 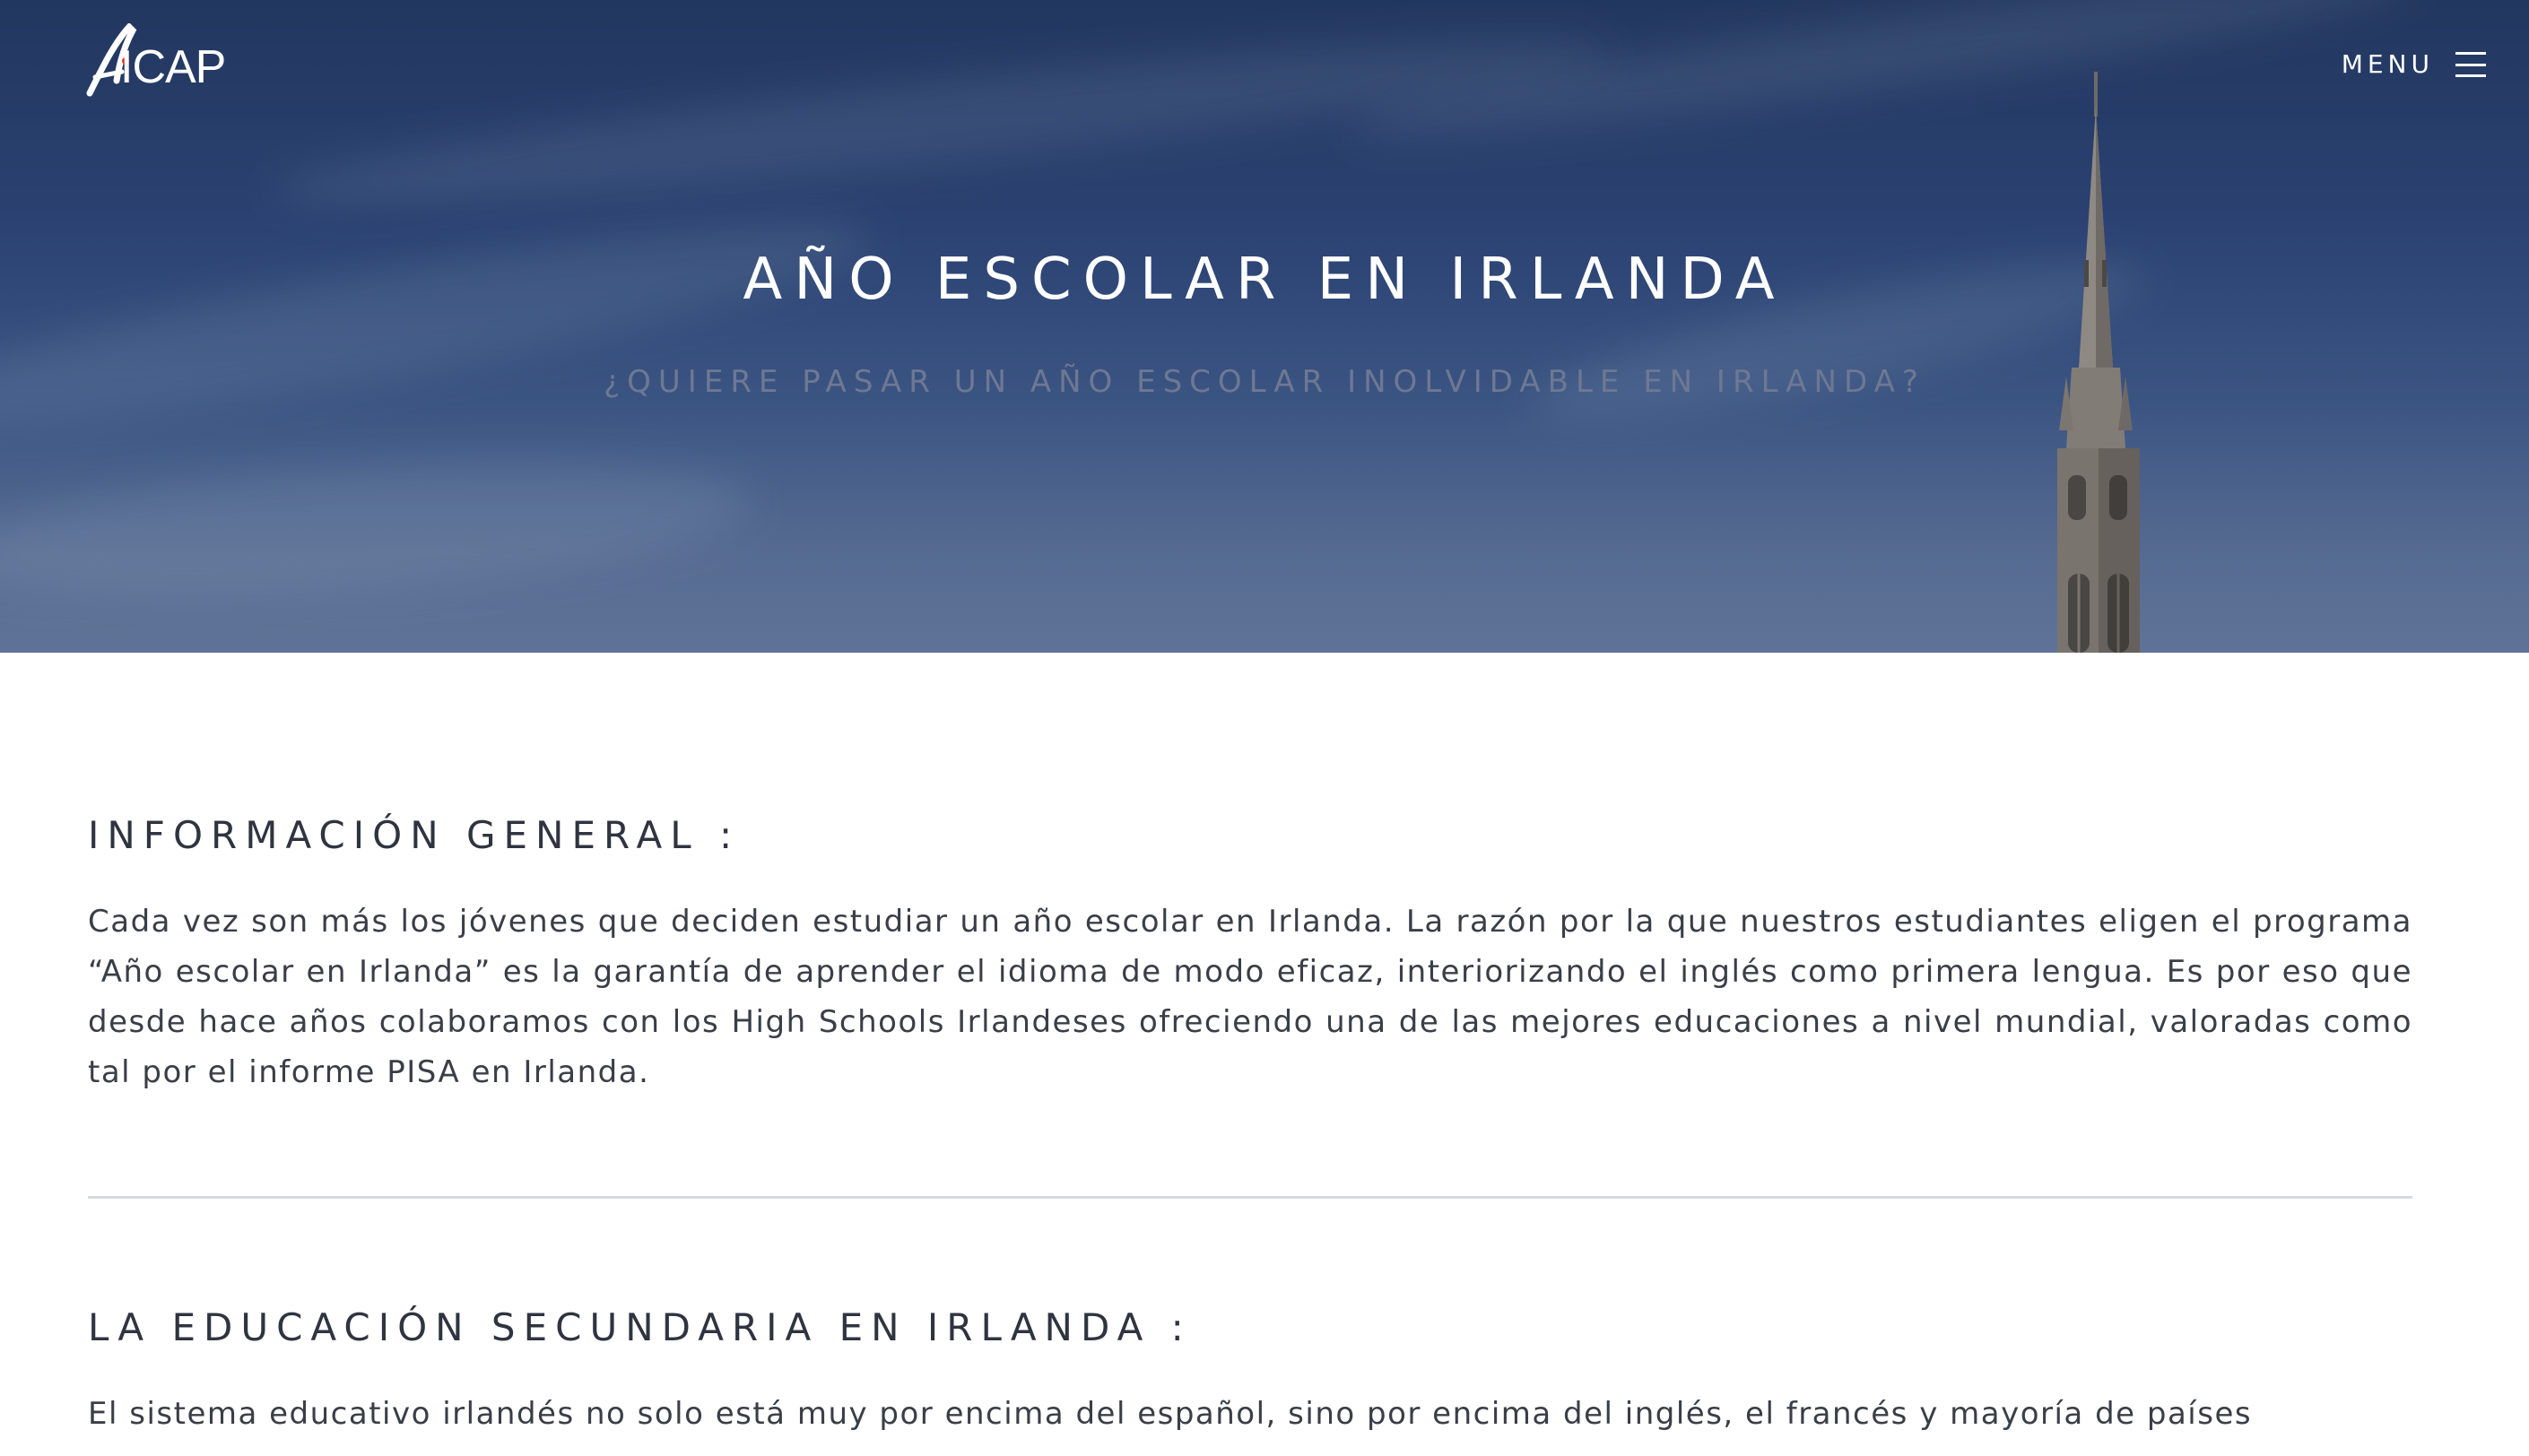 I want to click on section-heading-educacion-secundaria: LA EDUCACIÓN SECUNDARIA EN IRLANDA :, so click(x=640, y=1327).